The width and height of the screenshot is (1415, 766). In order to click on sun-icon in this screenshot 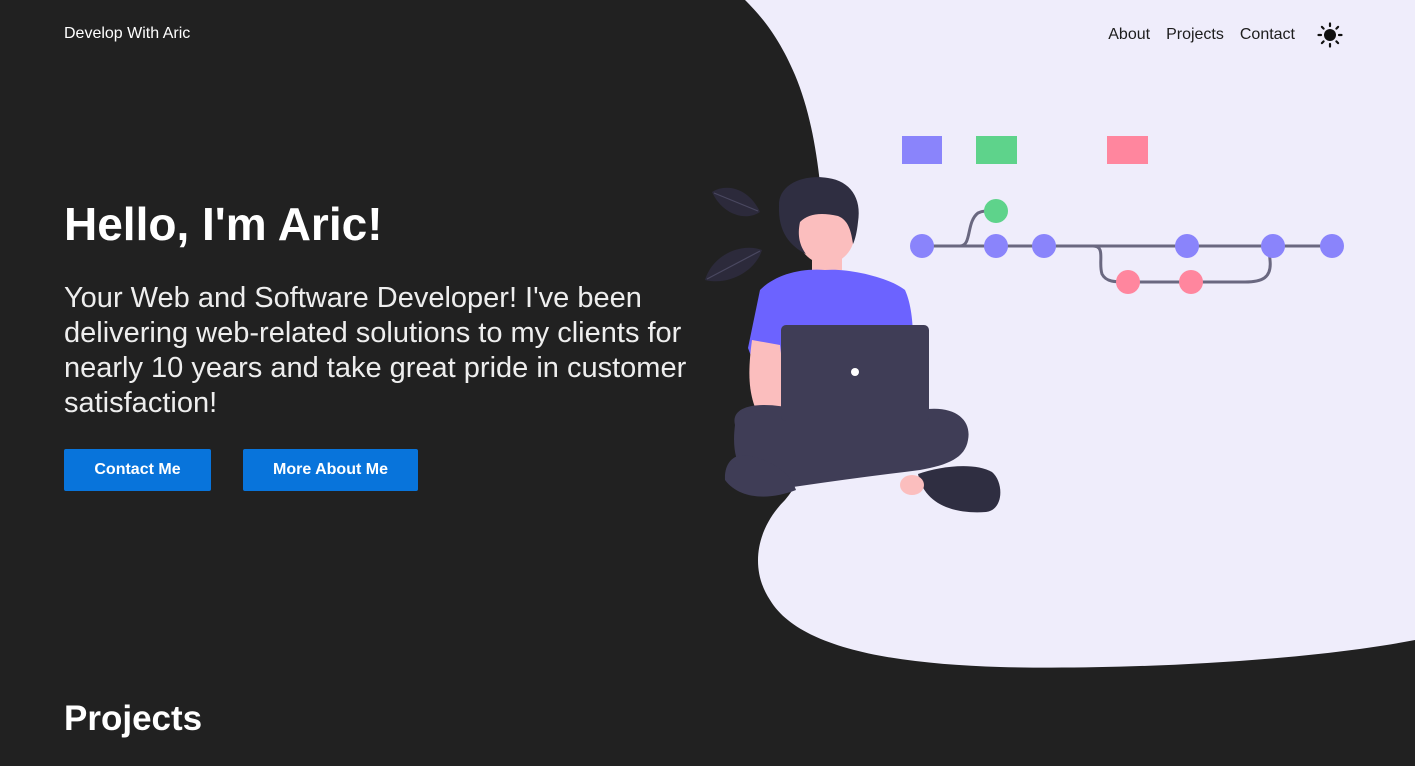, I will do `click(1330, 35)`.